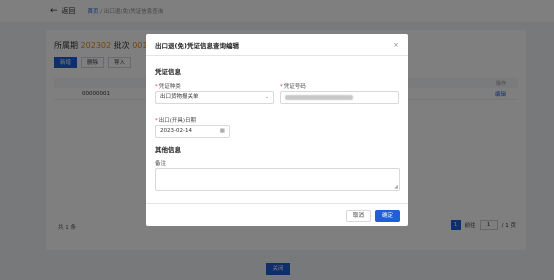  Describe the element at coordinates (168, 150) in the screenshot. I see `section-other-title: 其他信息` at that location.